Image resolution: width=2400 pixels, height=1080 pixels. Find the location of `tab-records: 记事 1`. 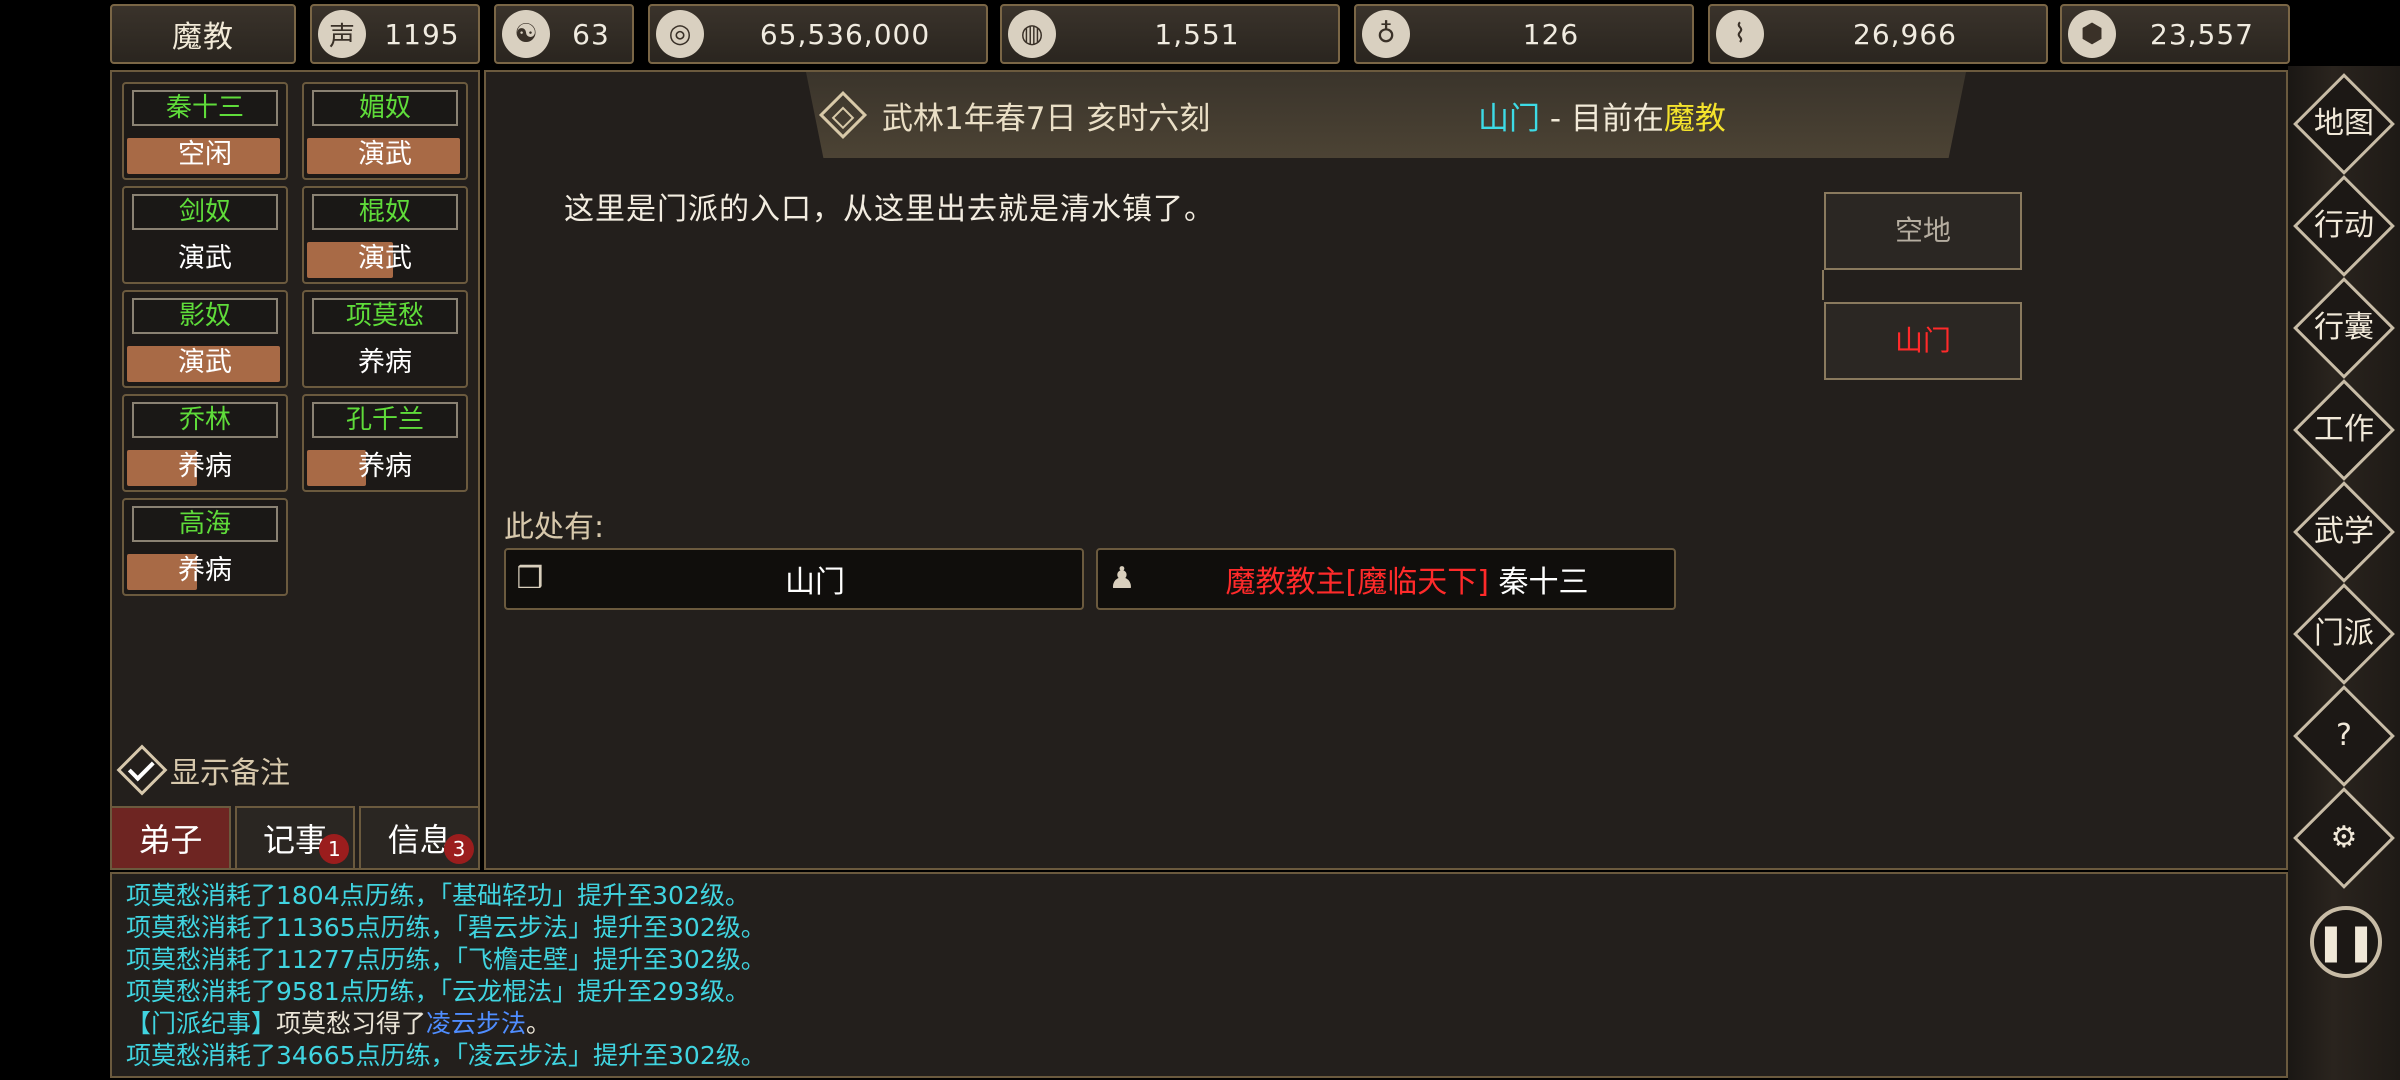

tab-records: 记事 1 is located at coordinates (295, 838).